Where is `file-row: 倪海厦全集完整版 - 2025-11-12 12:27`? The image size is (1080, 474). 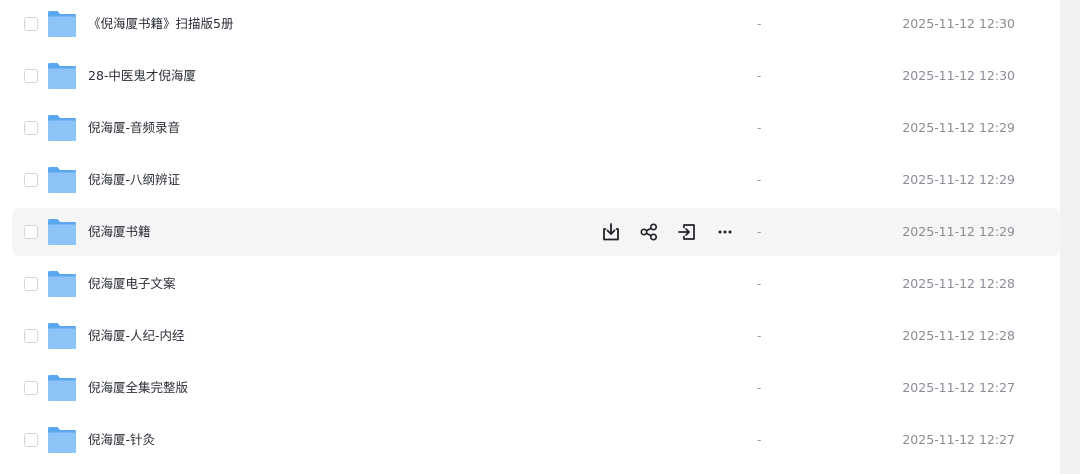
file-row: 倪海厦全集完整版 - 2025-11-12 12:27 is located at coordinates (536, 388).